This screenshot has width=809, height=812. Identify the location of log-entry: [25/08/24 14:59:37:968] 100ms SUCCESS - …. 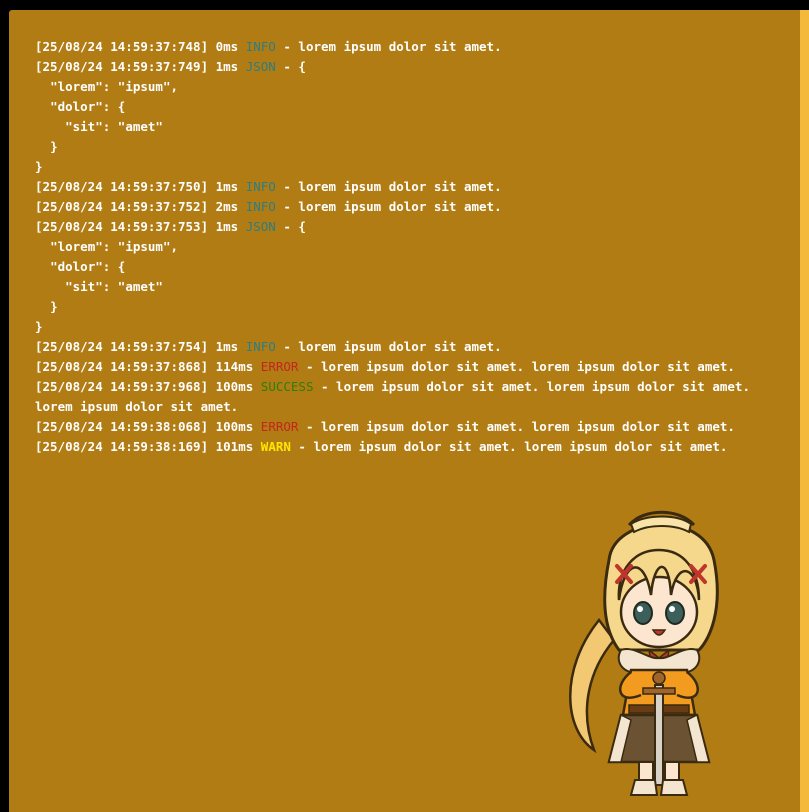
(400, 397).